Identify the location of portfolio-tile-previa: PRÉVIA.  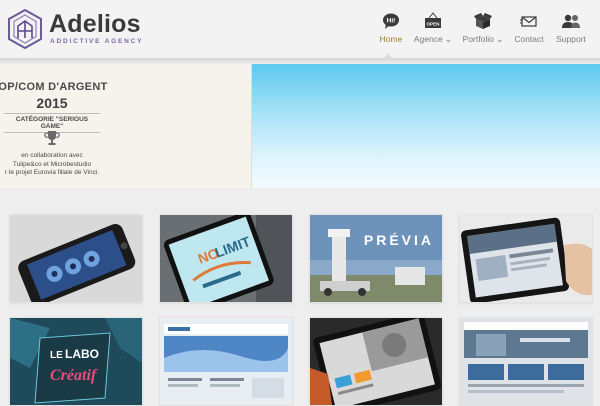
(376, 258).